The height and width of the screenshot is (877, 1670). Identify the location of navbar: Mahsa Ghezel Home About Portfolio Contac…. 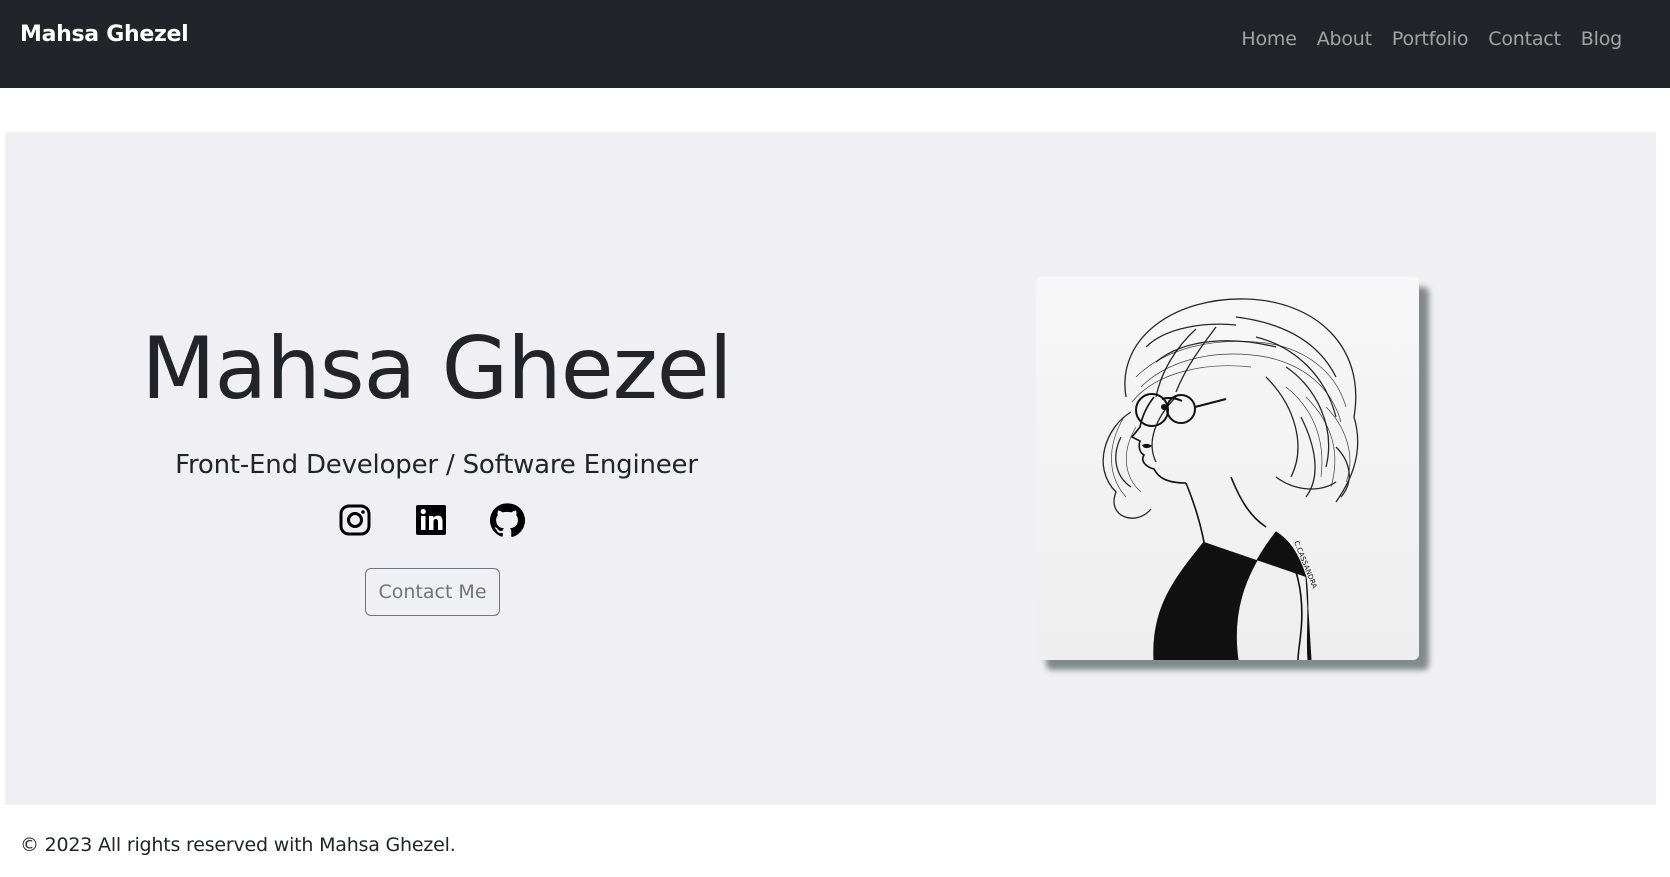
(835, 44).